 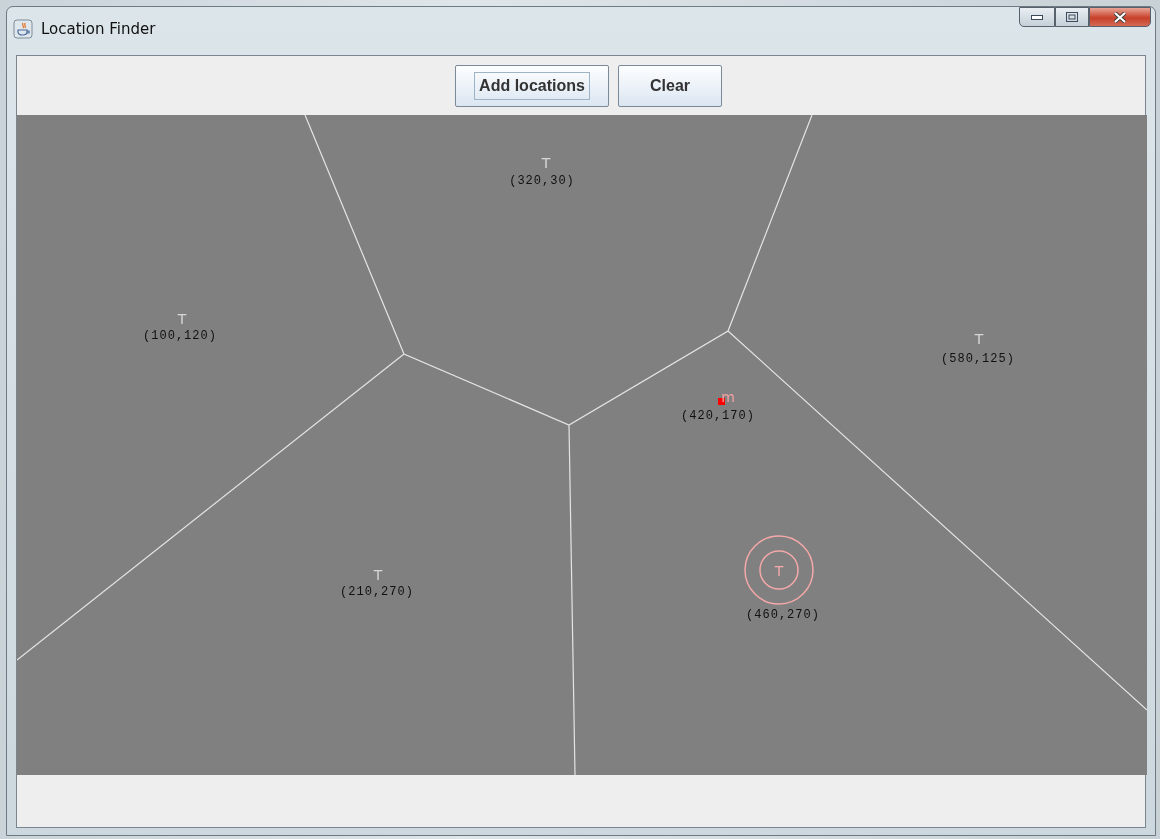 What do you see at coordinates (718, 416) in the screenshot?
I see `coordinate-label: (420,170)` at bounding box center [718, 416].